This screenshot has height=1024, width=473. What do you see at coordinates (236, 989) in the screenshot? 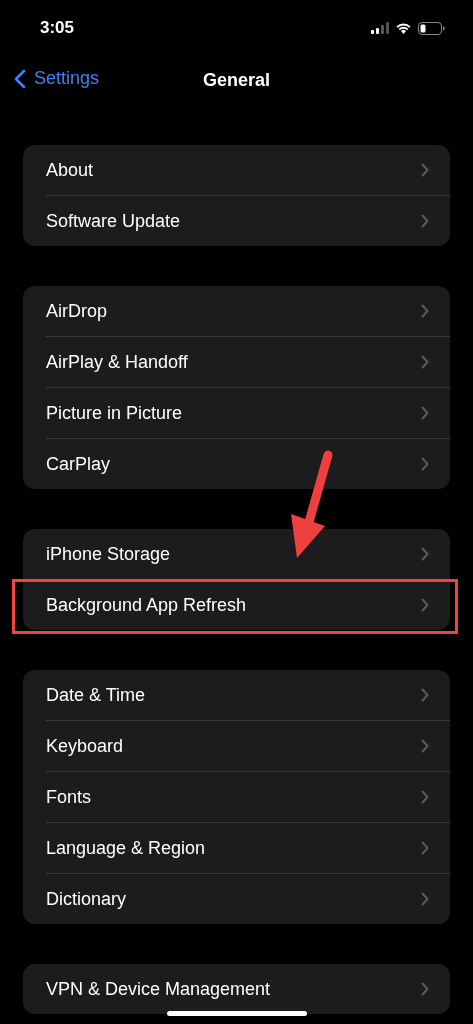
I see `settings-row: VPN & Device Management` at bounding box center [236, 989].